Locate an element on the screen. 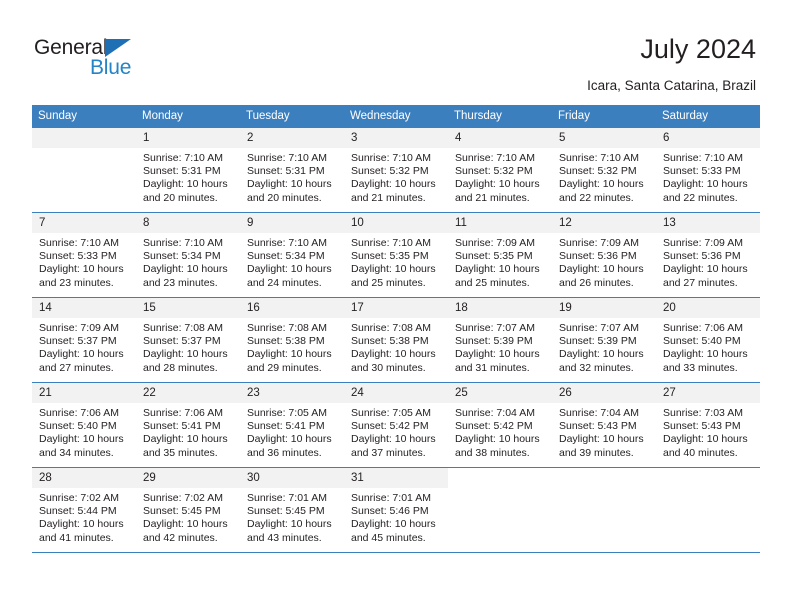 The width and height of the screenshot is (792, 612). daylight-text-line2: and 31 minutes. is located at coordinates (492, 367).